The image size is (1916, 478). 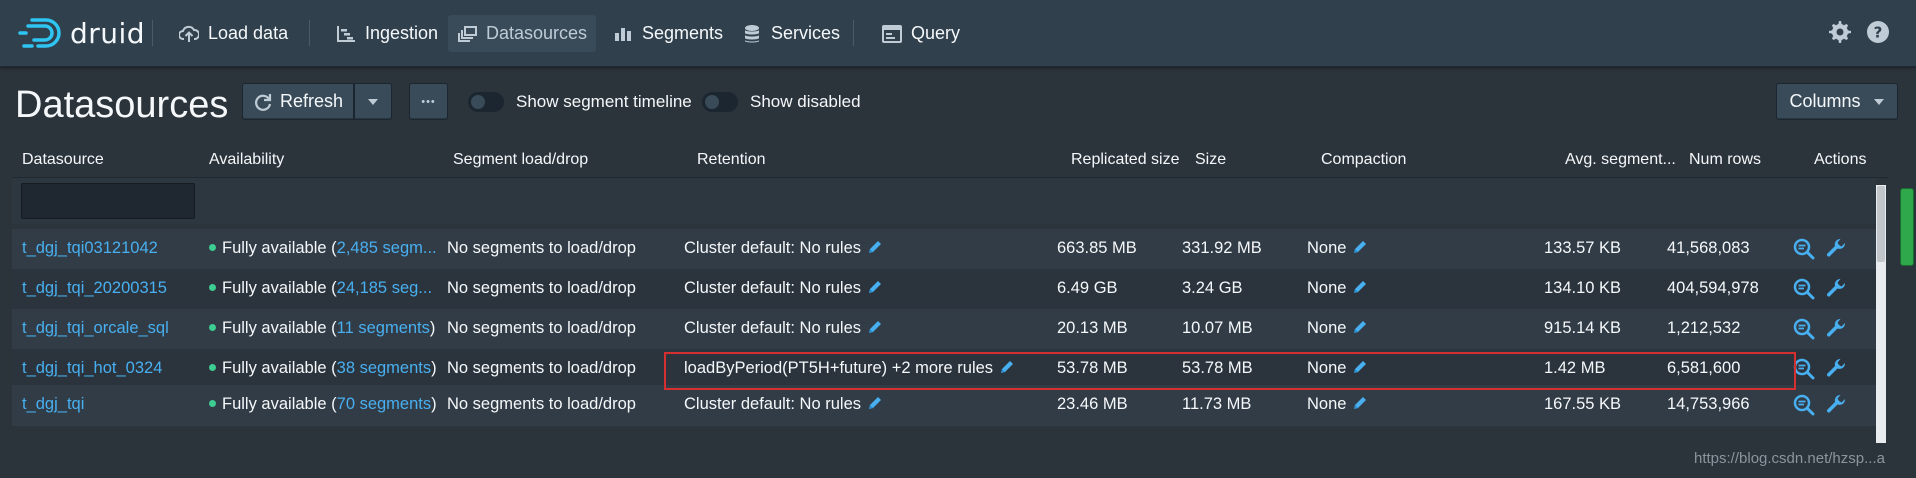 I want to click on avg-segment-cell: 167.55 KB, so click(x=1583, y=404).